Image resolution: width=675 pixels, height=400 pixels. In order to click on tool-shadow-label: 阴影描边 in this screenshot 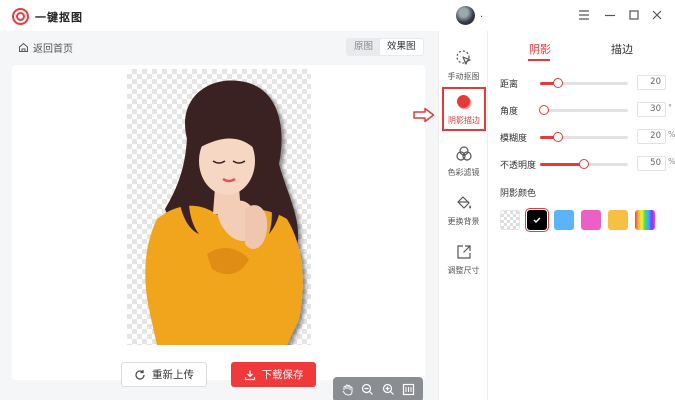, I will do `click(464, 120)`.